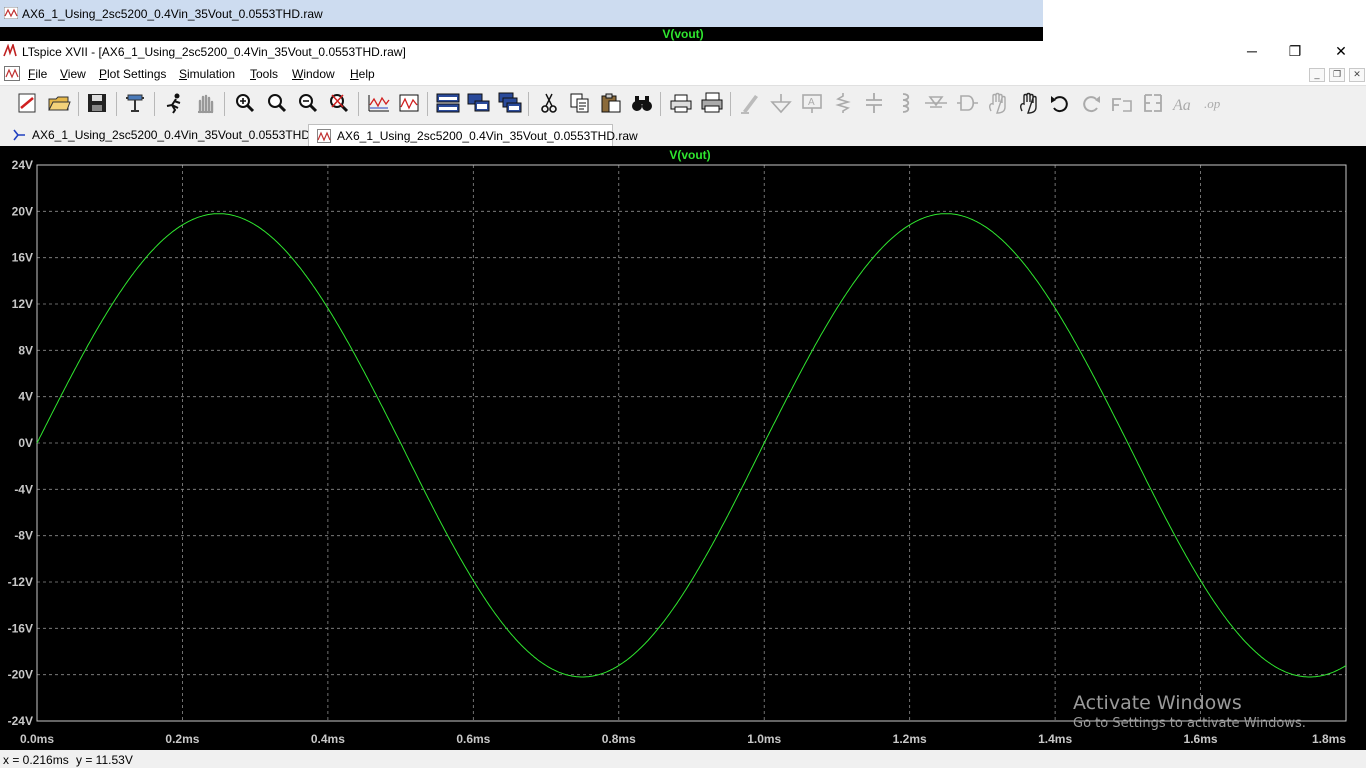 Image resolution: width=1366 pixels, height=768 pixels. I want to click on copy-icon, so click(580, 103).